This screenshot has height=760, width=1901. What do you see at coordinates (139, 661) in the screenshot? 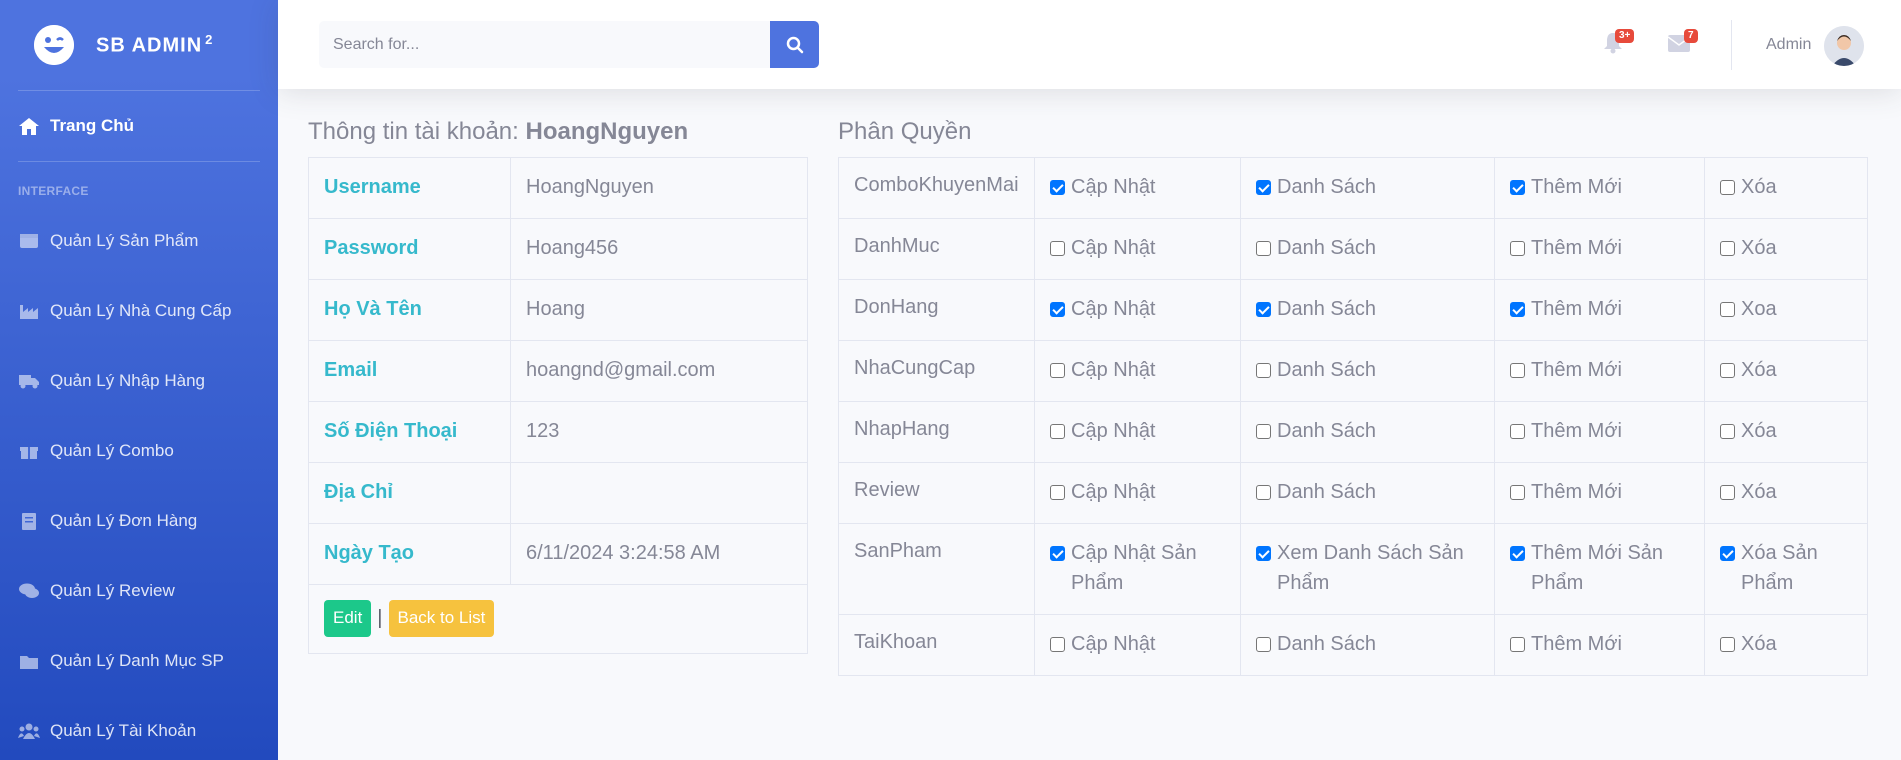
I see `sidebar-item-categories: Quản Lý Danh Mục SP` at bounding box center [139, 661].